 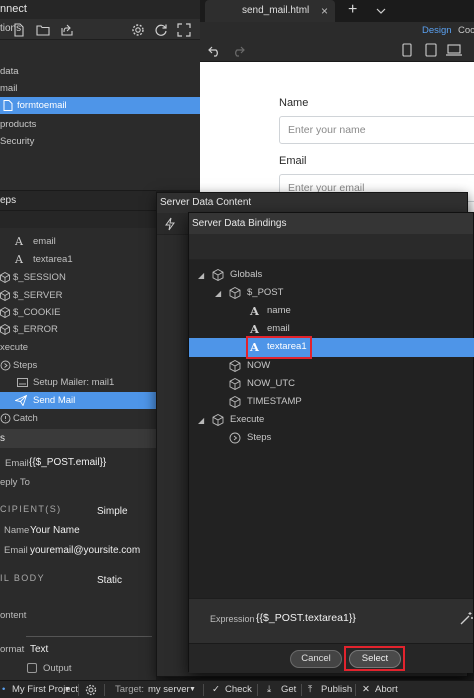 I want to click on binding-label: name, so click(x=279, y=310).